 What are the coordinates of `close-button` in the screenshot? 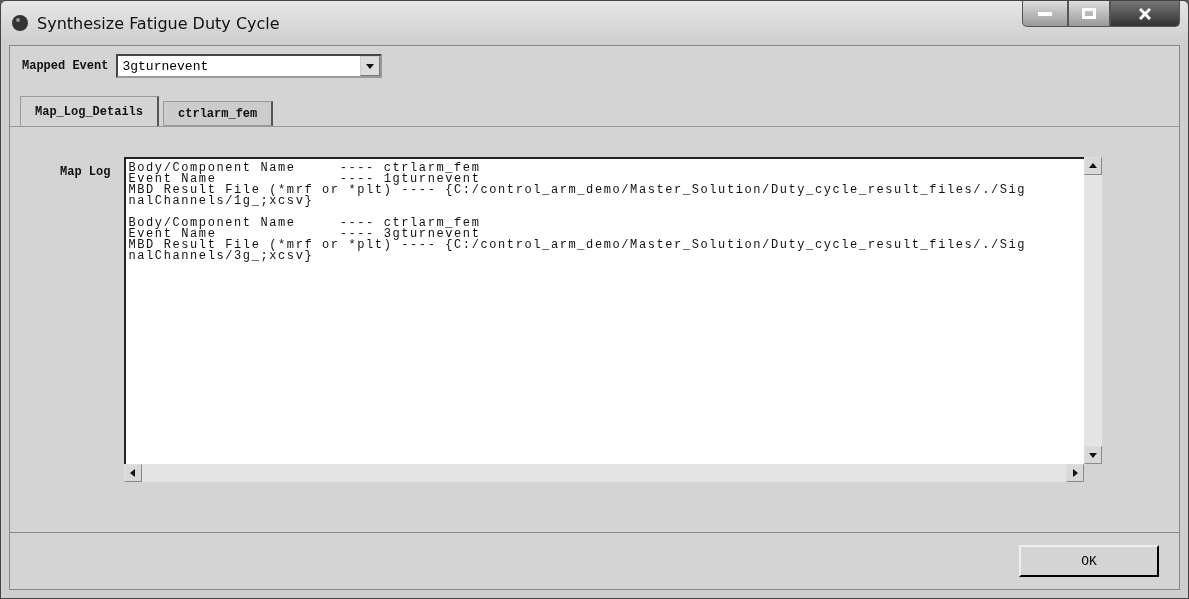 It's located at (1145, 14).